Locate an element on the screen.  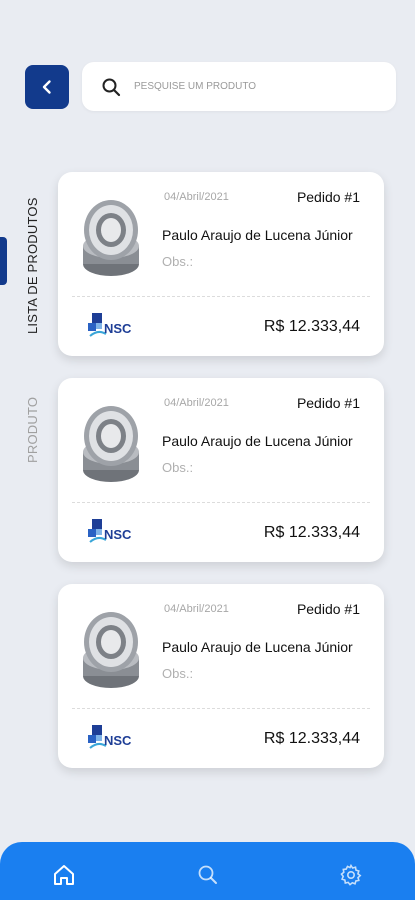
bottom-nav is located at coordinates (207, 871).